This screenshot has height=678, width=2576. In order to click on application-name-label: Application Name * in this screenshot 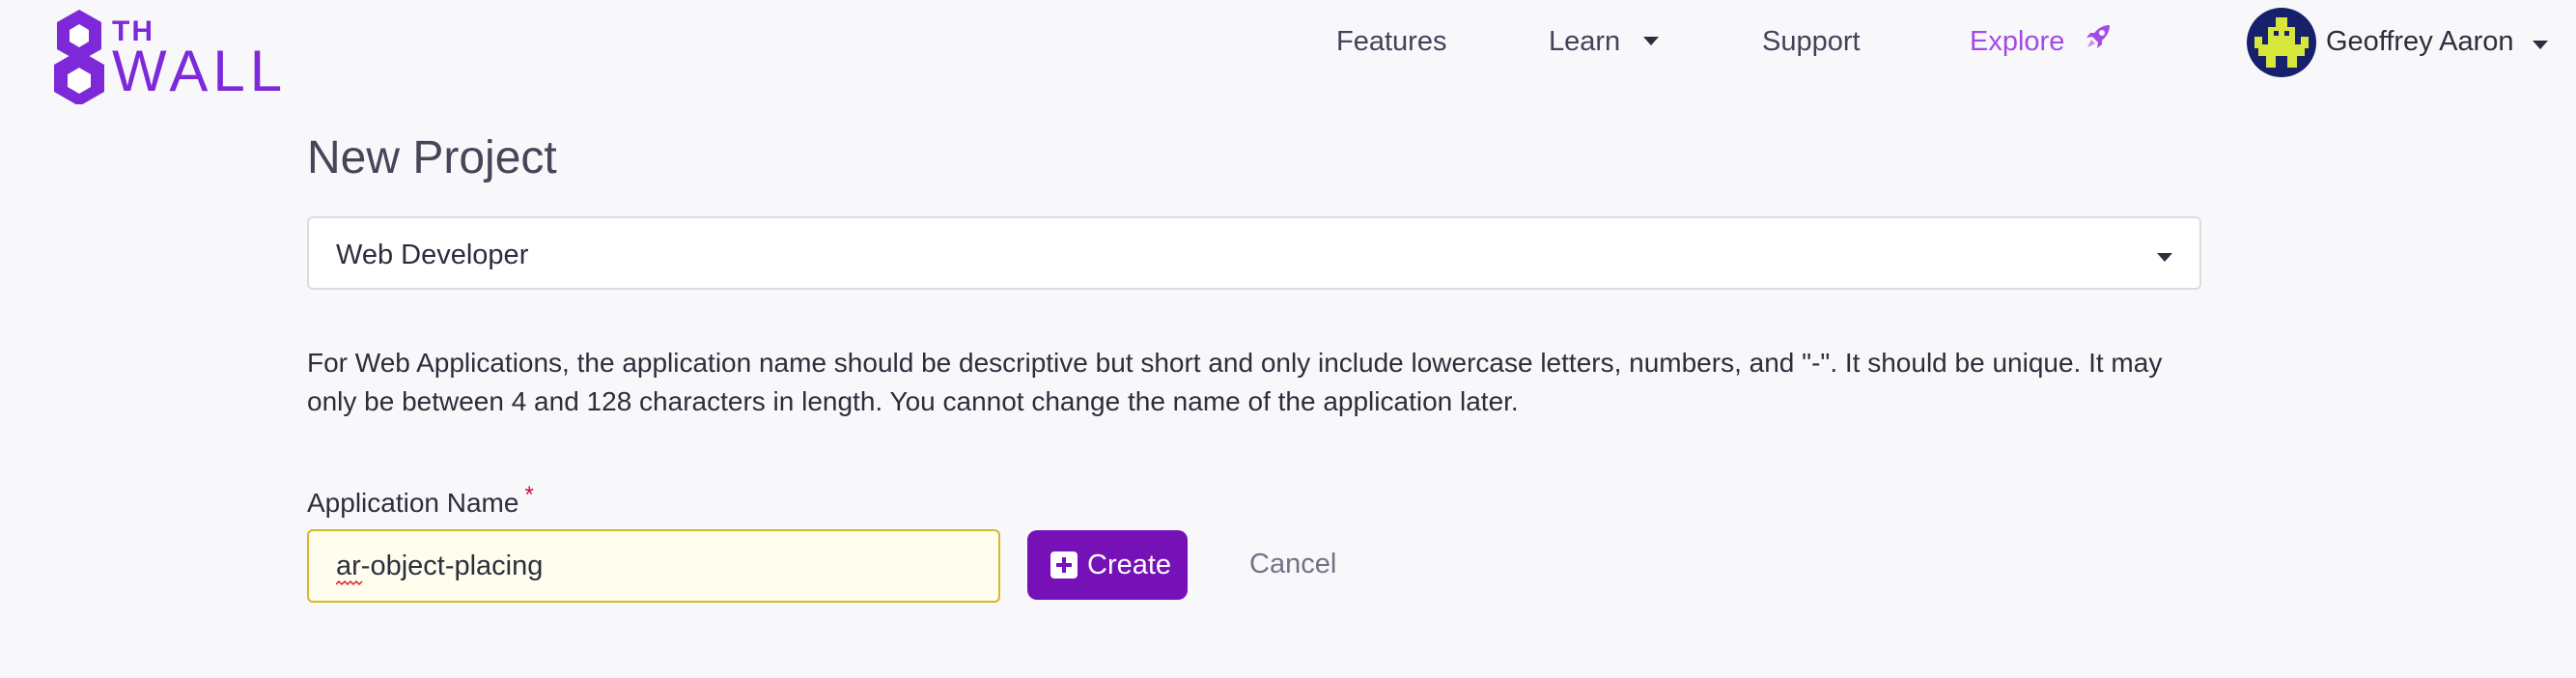, I will do `click(421, 502)`.